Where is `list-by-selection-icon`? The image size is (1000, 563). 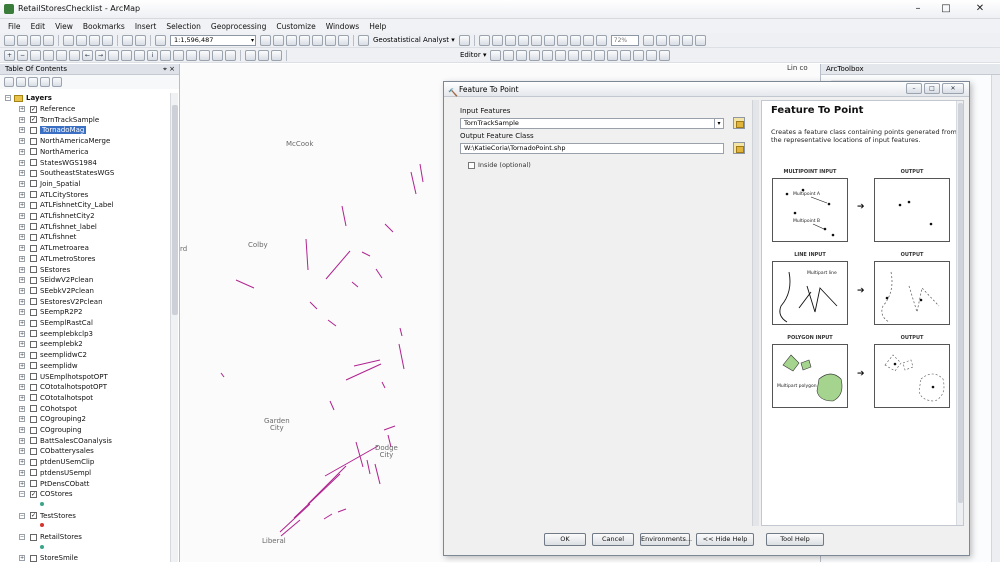 list-by-selection-icon is located at coordinates (45, 82).